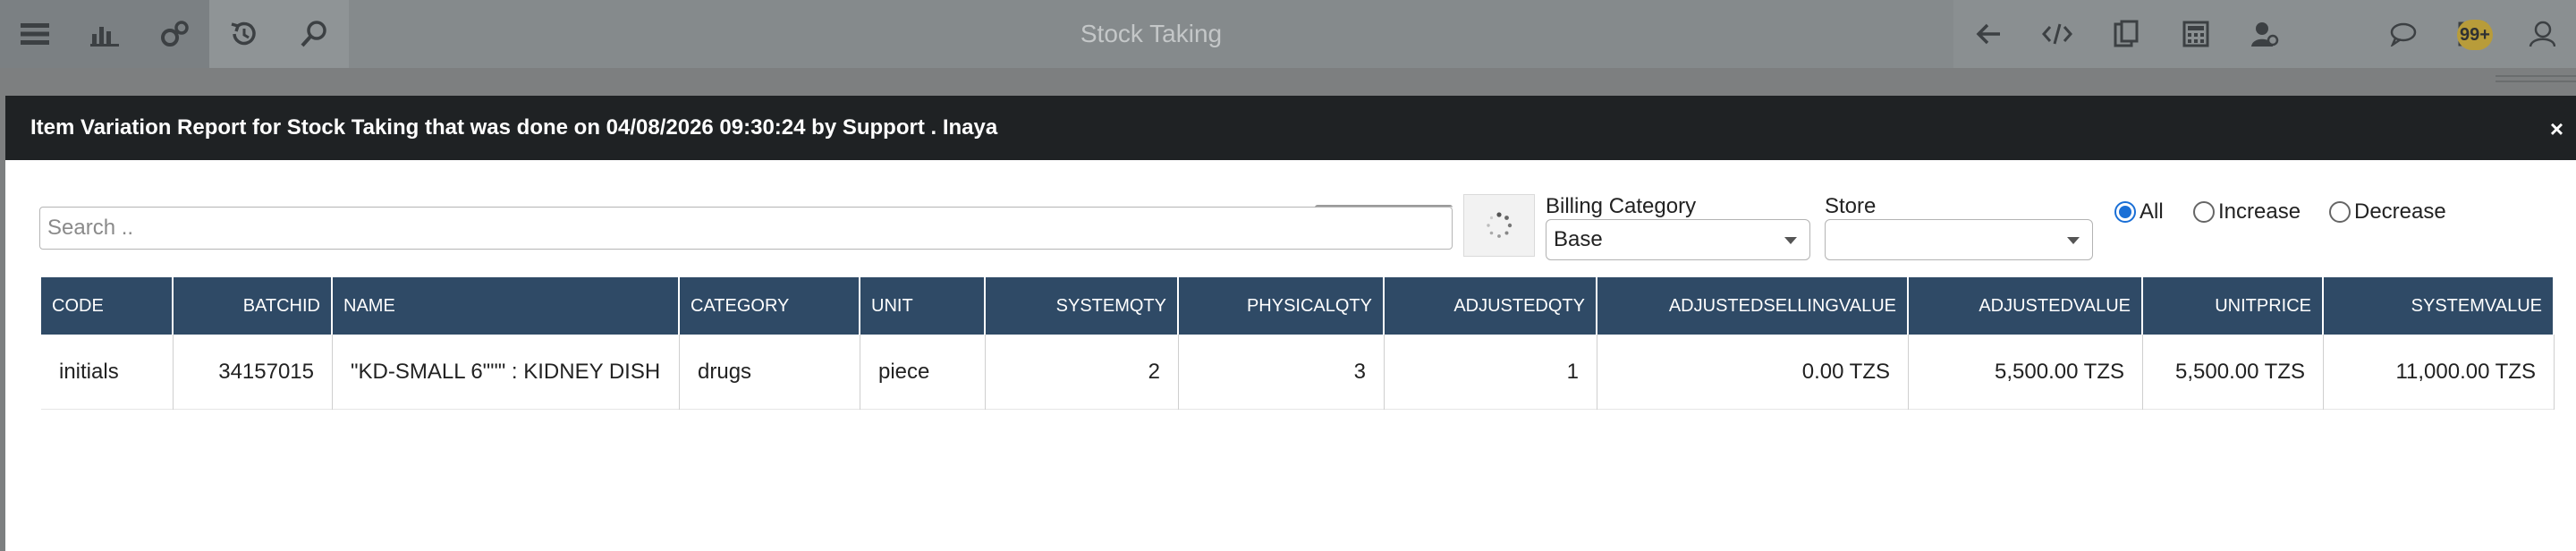  What do you see at coordinates (1282, 306) in the screenshot?
I see `column-header-physicalqty: PHYSICALQTY` at bounding box center [1282, 306].